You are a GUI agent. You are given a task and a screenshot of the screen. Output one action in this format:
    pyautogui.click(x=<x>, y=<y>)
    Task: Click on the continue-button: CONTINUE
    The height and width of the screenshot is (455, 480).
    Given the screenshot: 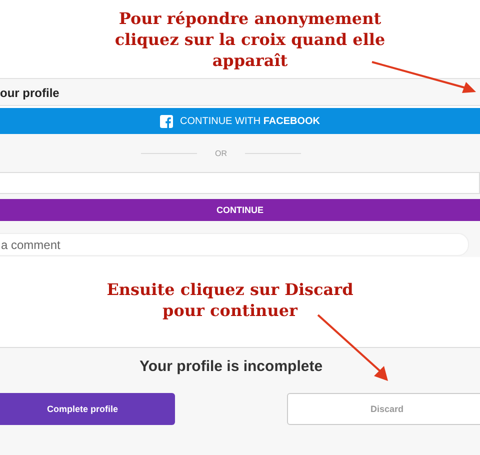 What is the action you would take?
    pyautogui.click(x=240, y=210)
    